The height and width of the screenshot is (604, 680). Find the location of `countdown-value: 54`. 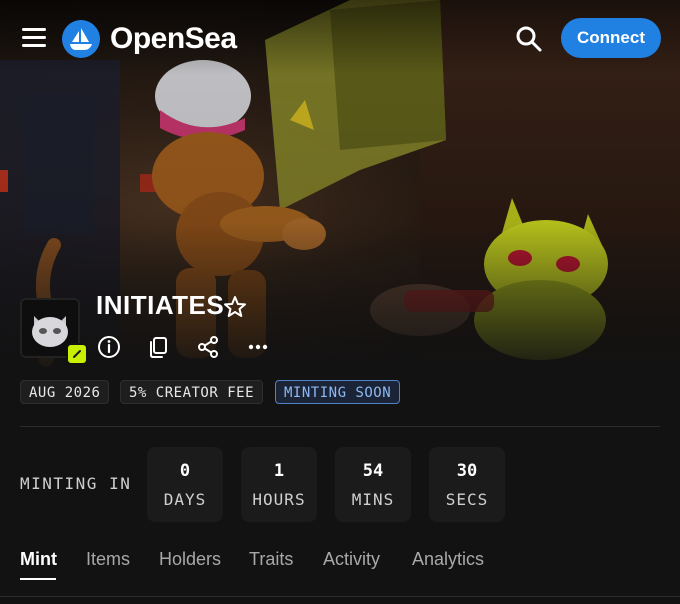

countdown-value: 54 is located at coordinates (373, 471).